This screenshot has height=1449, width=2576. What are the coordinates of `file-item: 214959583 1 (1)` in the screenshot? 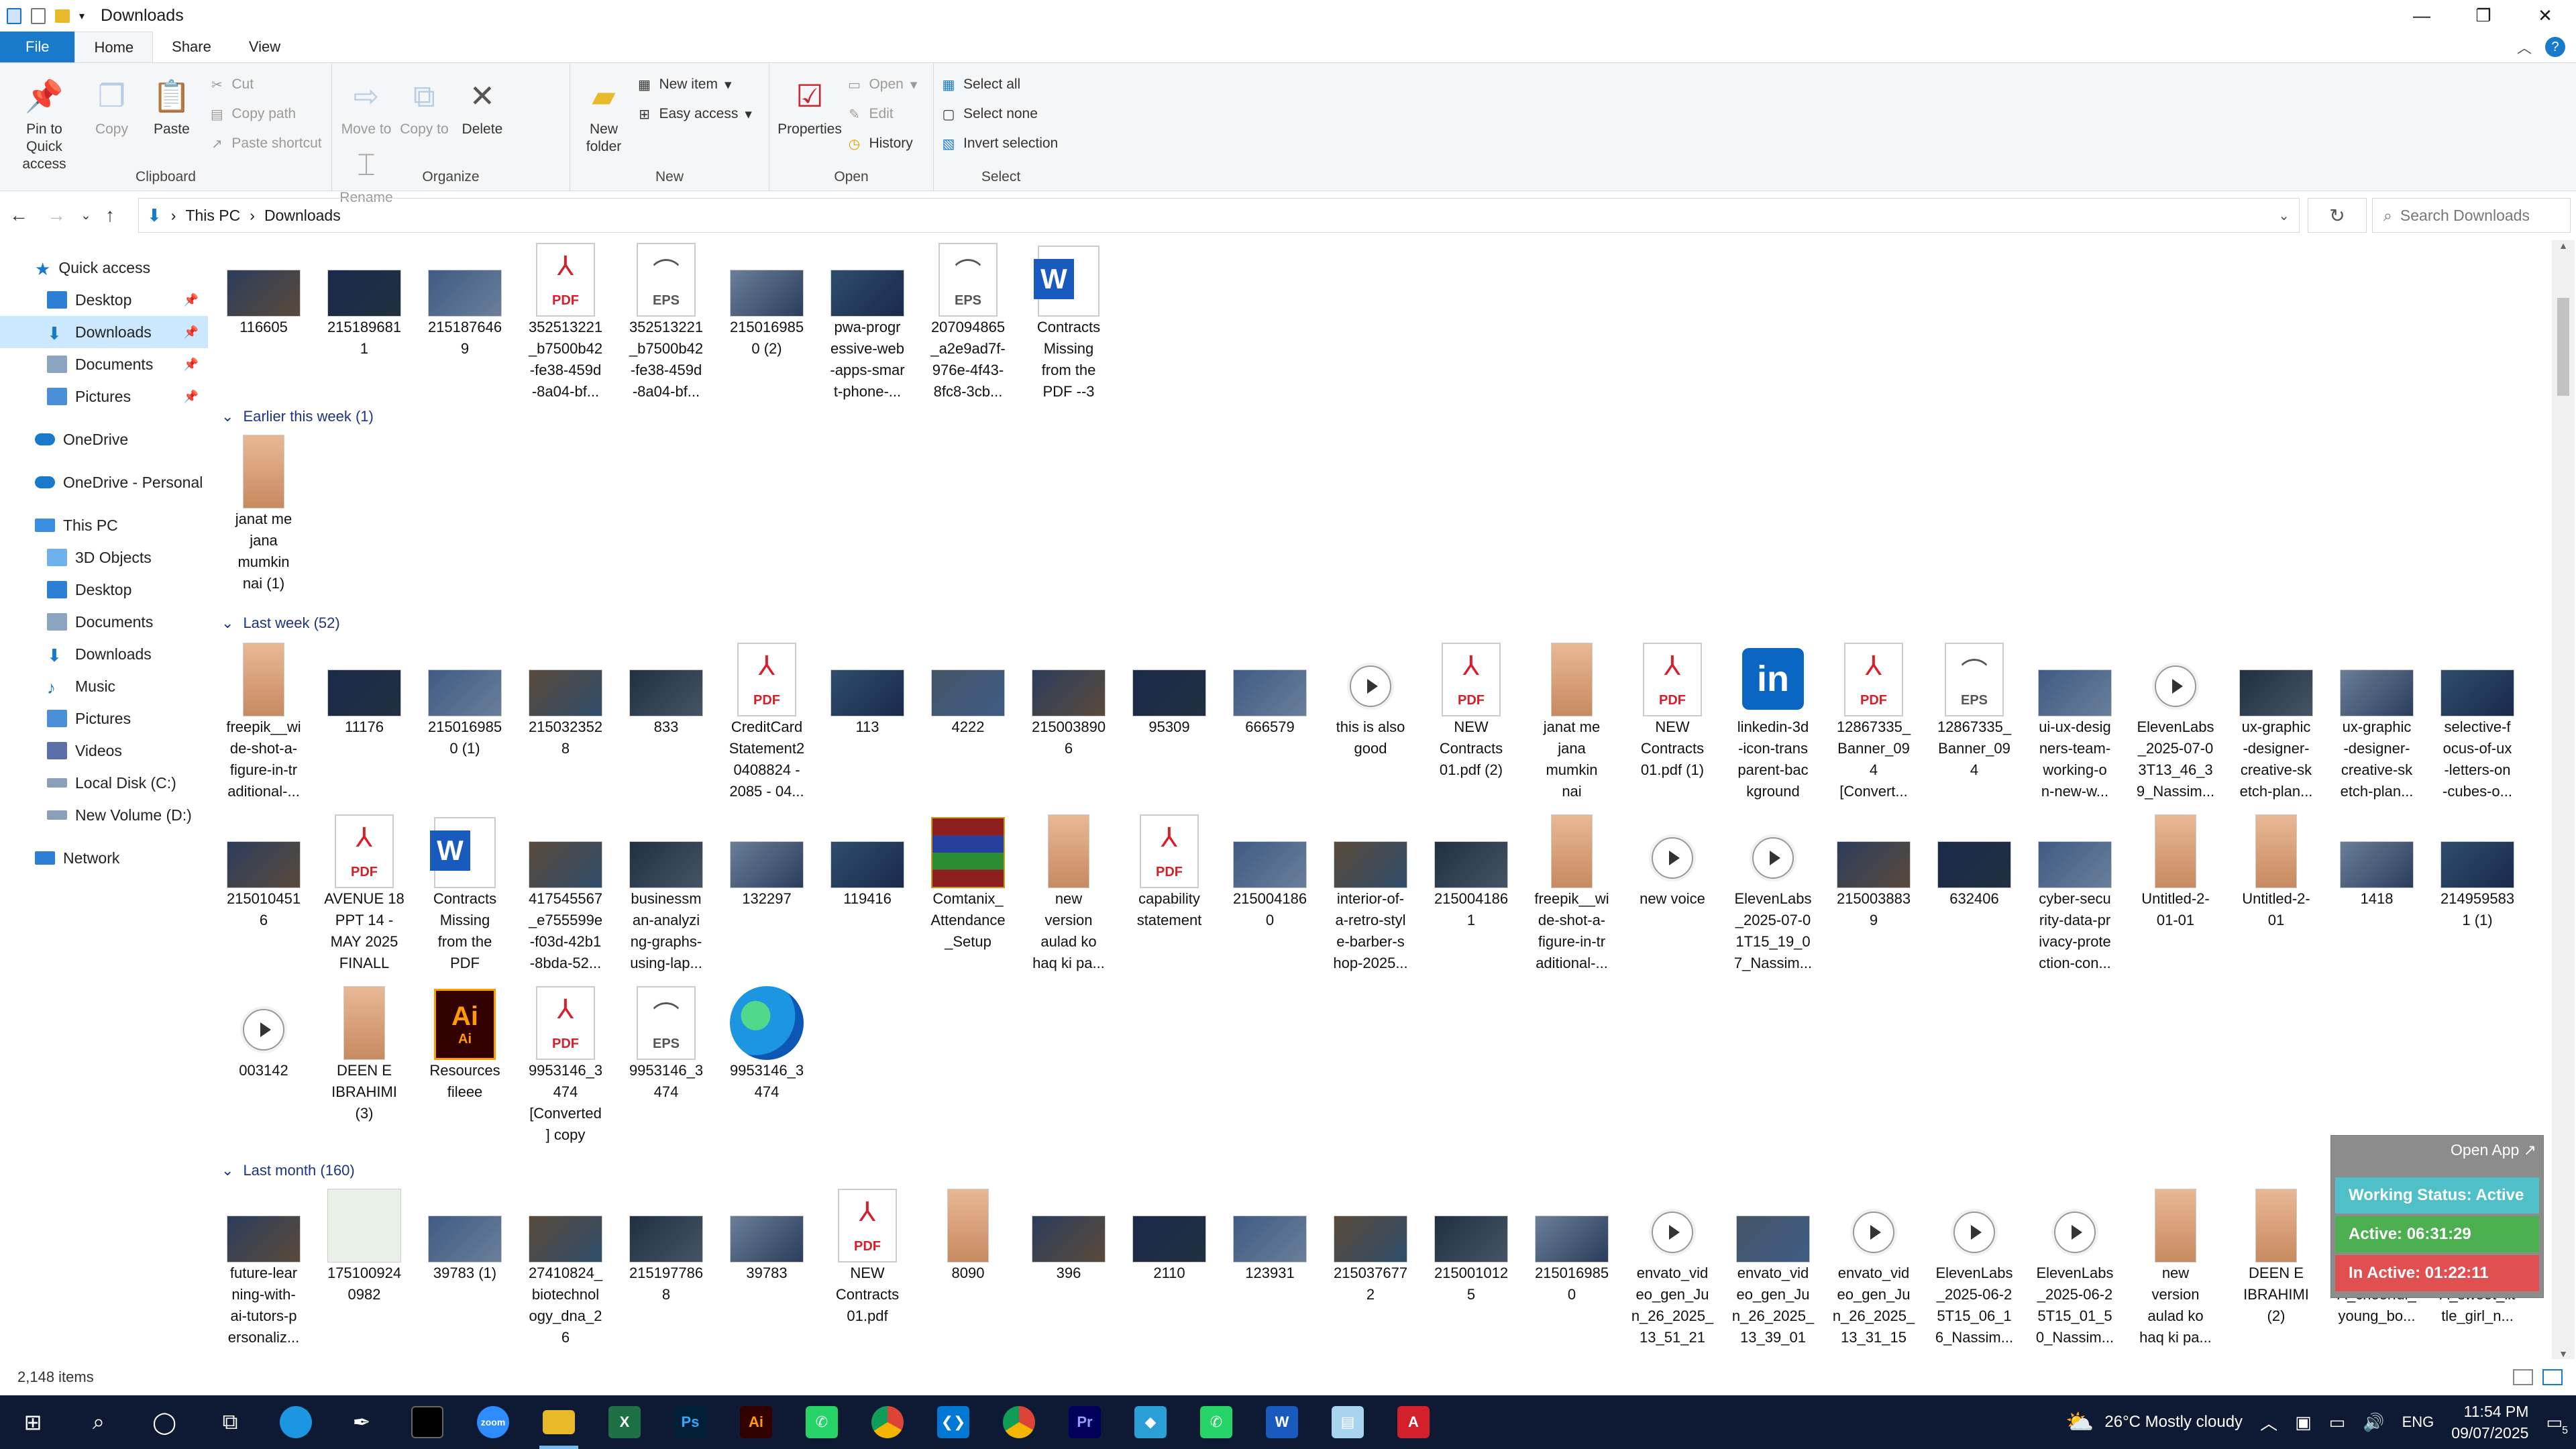 It's located at (2477, 891).